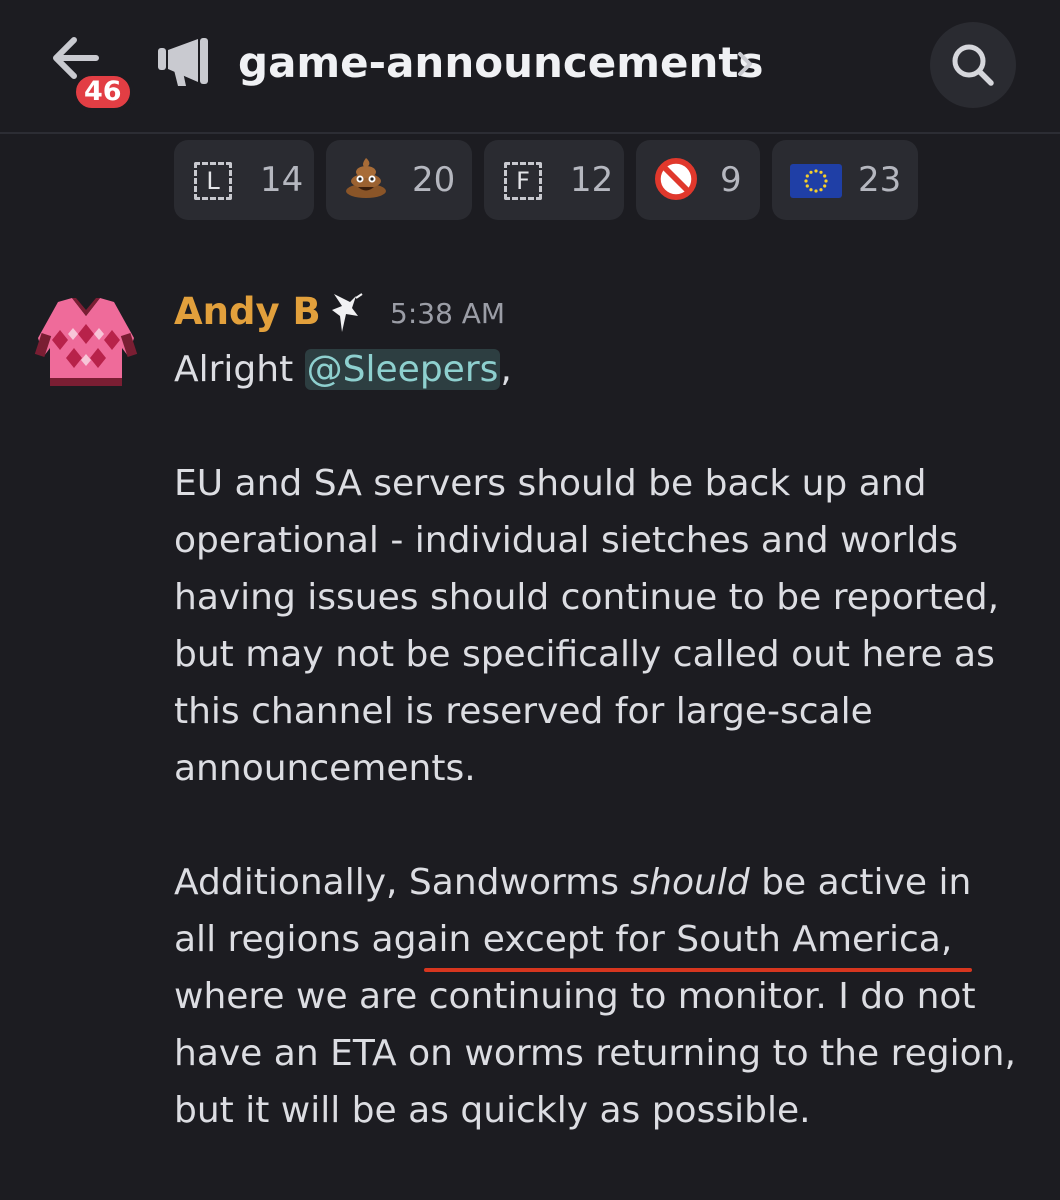 This screenshot has width=1060, height=1200. What do you see at coordinates (402, 369) in the screenshot?
I see `role-mention: @Sleepers` at bounding box center [402, 369].